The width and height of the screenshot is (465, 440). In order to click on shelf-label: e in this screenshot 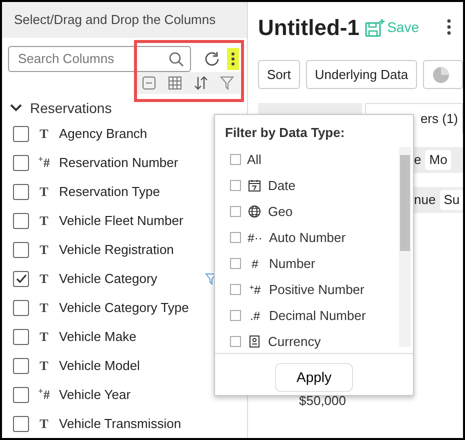, I will do `click(418, 160)`.